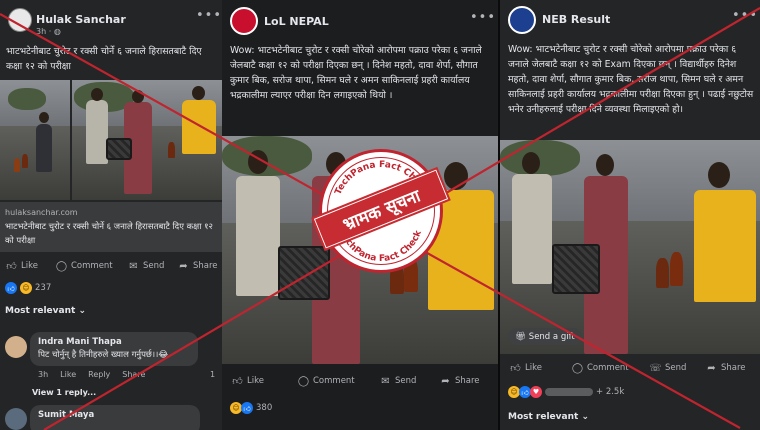 The width and height of the screenshot is (760, 430). What do you see at coordinates (48, 31) in the screenshot?
I see `post-time: 3h · ◍` at bounding box center [48, 31].